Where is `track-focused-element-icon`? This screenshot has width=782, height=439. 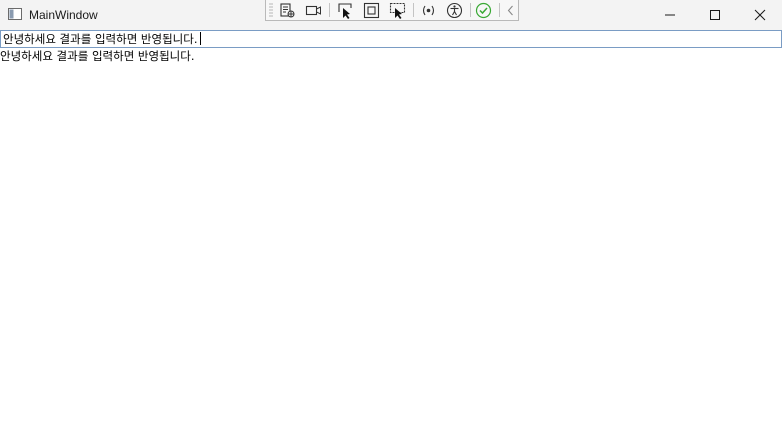
track-focused-element-icon is located at coordinates (397, 10).